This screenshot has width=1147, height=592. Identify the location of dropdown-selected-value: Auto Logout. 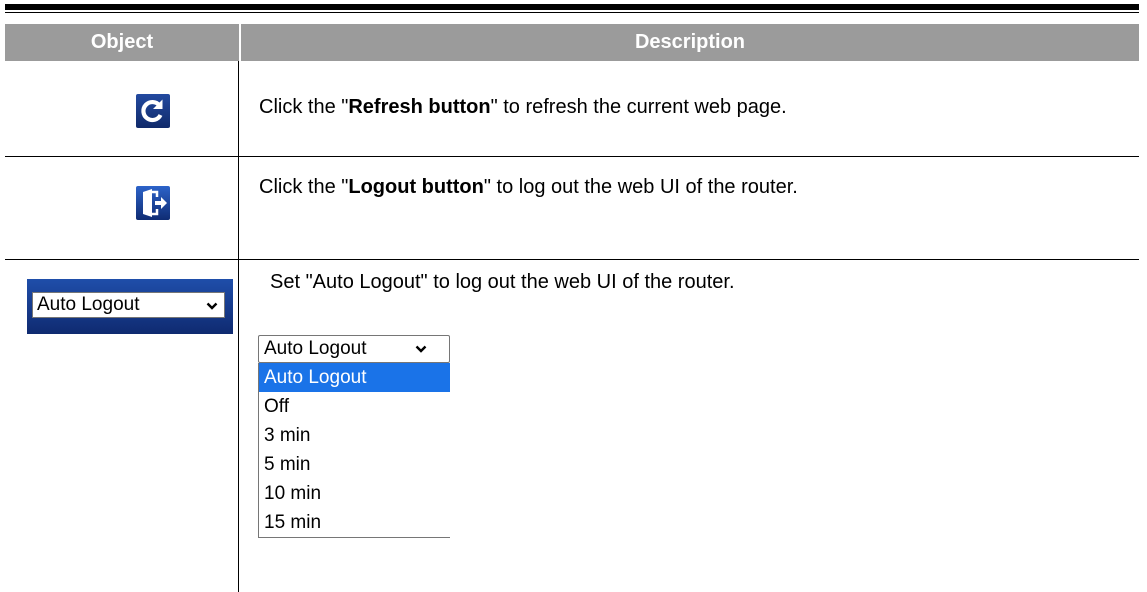
(315, 348).